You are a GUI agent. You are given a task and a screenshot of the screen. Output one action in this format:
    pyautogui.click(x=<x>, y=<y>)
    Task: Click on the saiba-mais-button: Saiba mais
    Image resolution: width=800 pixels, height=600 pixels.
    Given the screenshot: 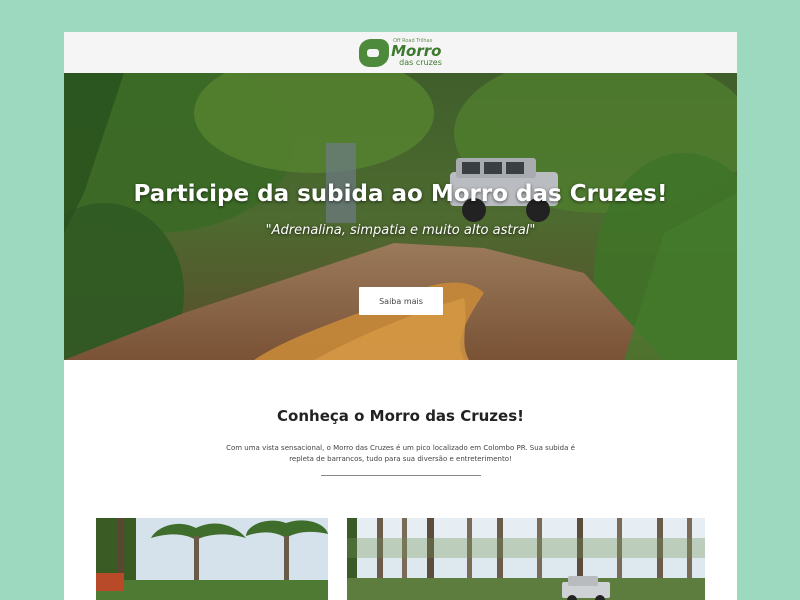 What is the action you would take?
    pyautogui.click(x=401, y=301)
    